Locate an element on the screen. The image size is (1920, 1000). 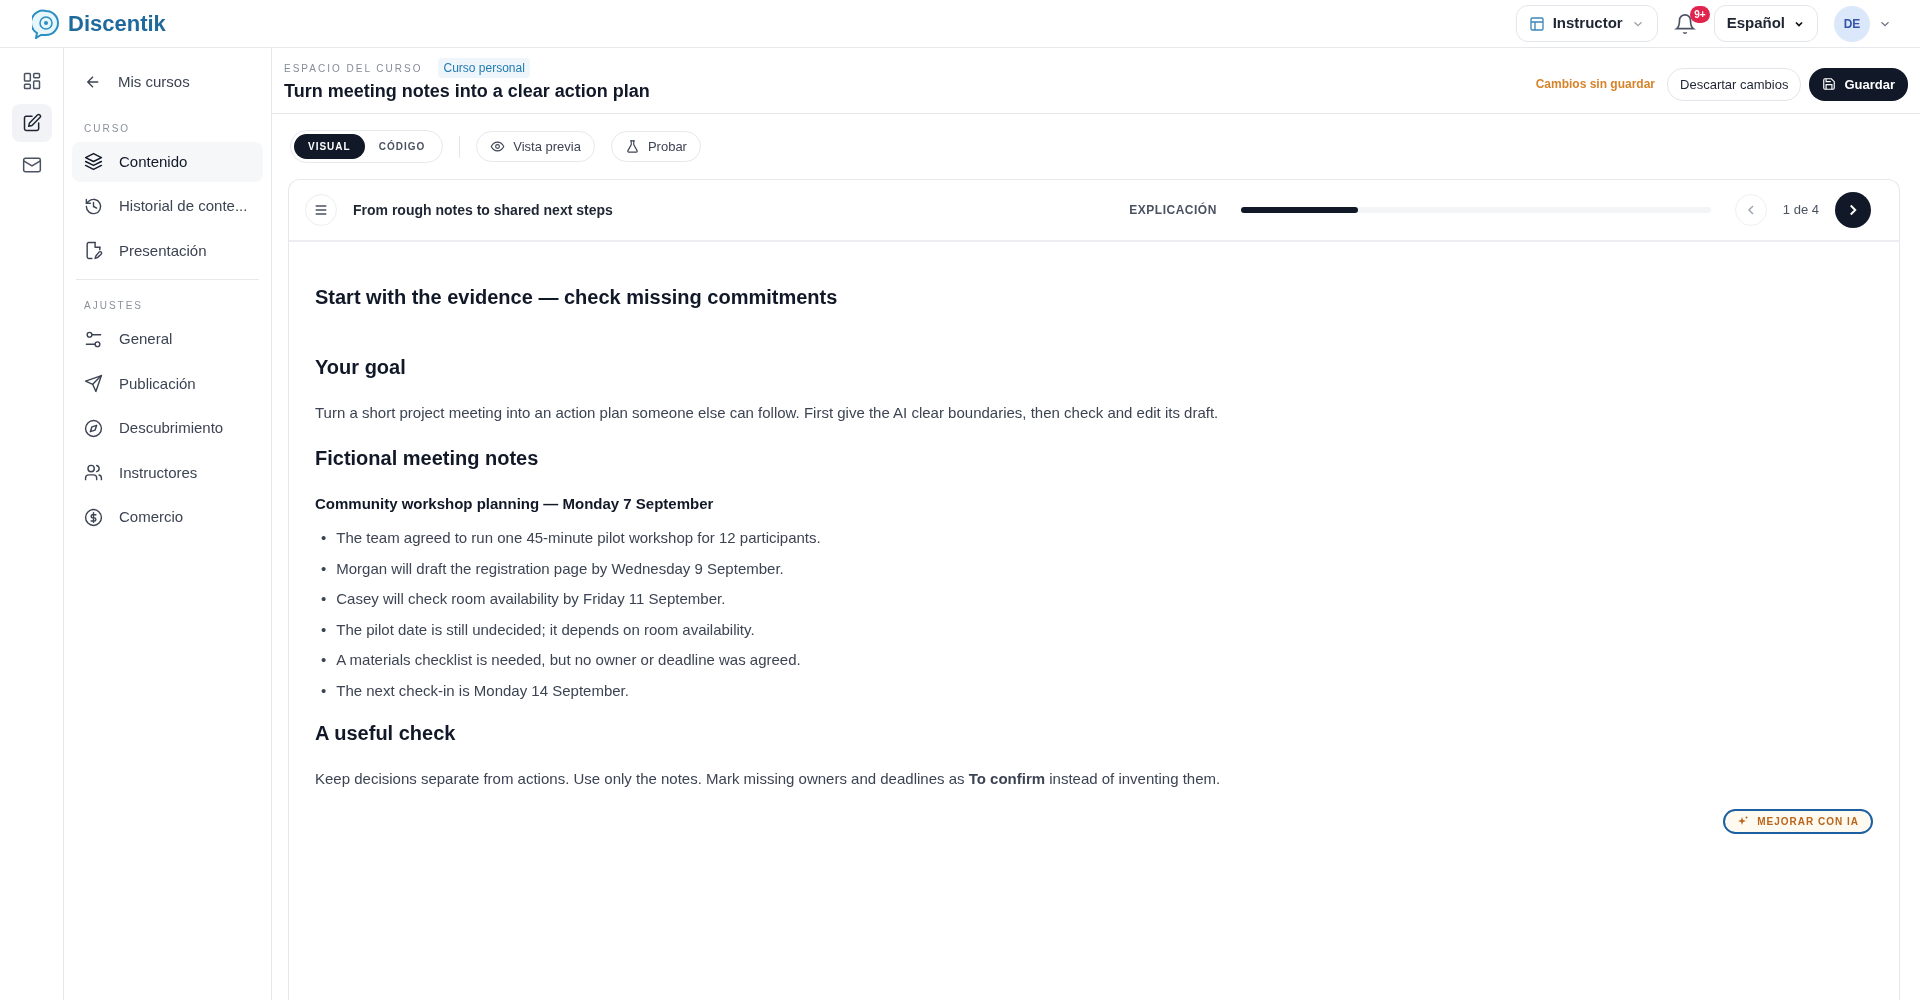
menu-button is located at coordinates (321, 210).